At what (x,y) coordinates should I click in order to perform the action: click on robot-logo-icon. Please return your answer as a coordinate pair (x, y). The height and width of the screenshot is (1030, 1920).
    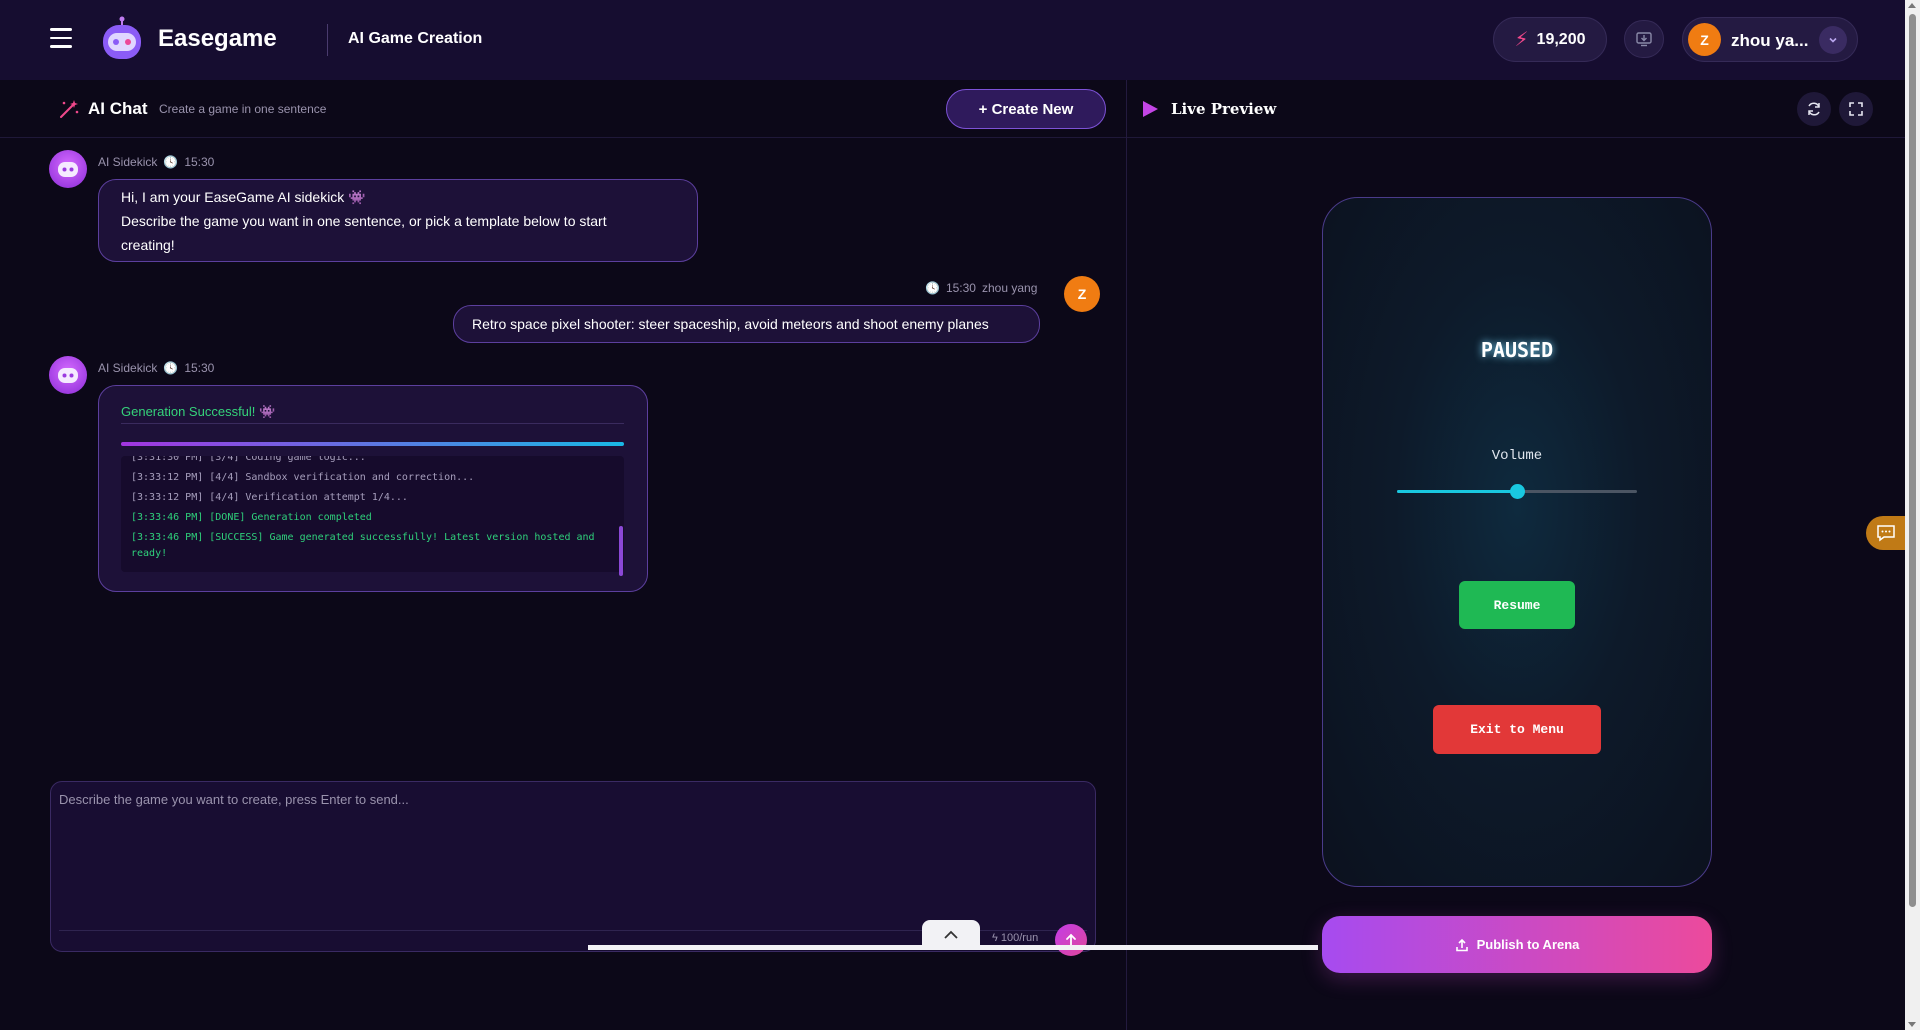
    Looking at the image, I should click on (122, 39).